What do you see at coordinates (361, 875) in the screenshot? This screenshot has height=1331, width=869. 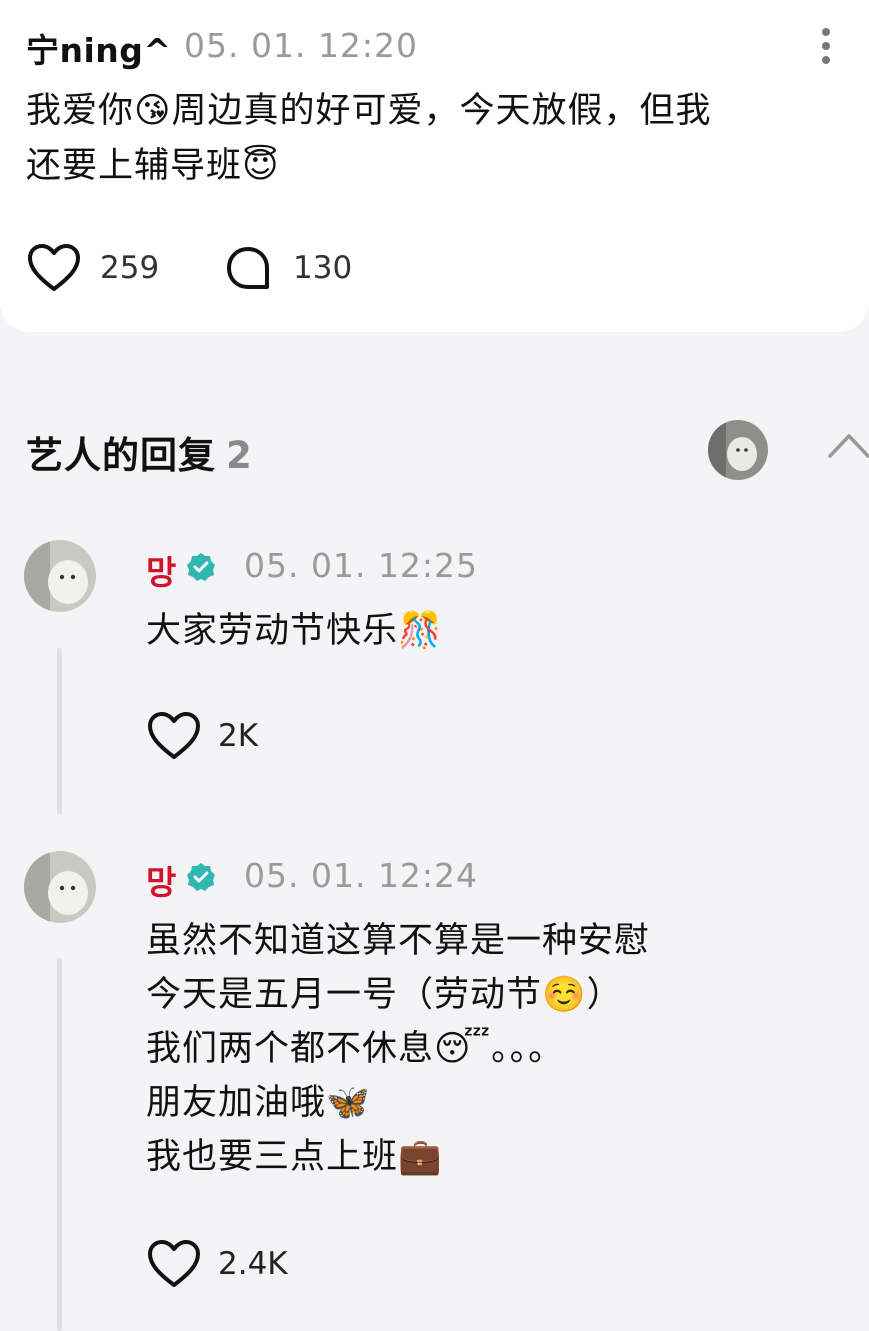 I see `reply-timestamp: 05. 01. 12:24` at bounding box center [361, 875].